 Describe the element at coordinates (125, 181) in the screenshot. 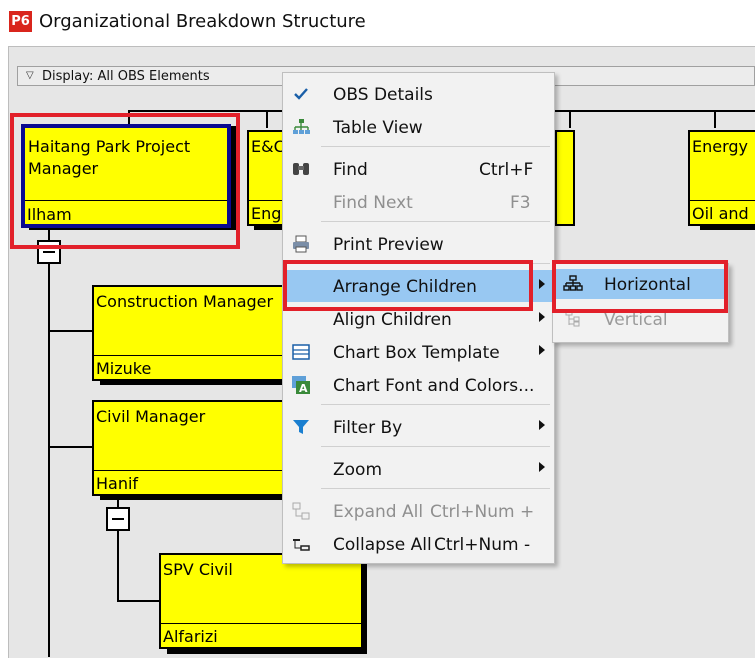

I see `highlight-box-haitang` at that location.